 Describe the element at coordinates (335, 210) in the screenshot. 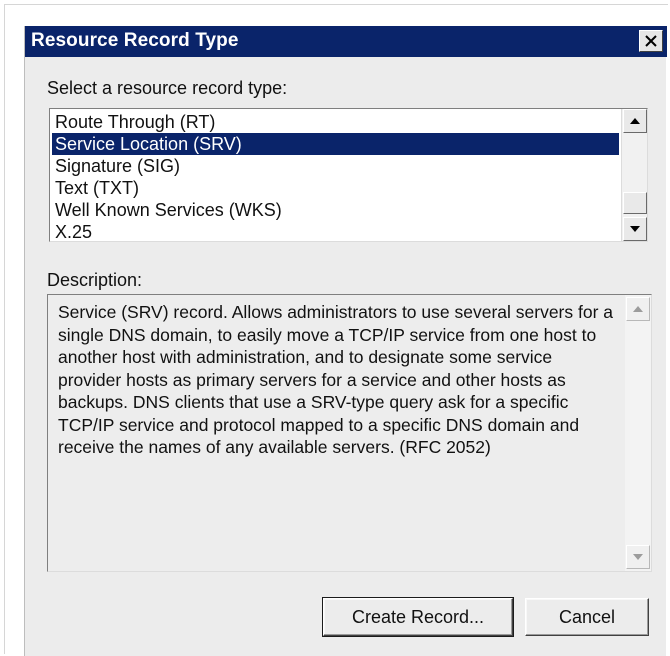

I see `record-type-item: Well Known Services (WKS)` at that location.